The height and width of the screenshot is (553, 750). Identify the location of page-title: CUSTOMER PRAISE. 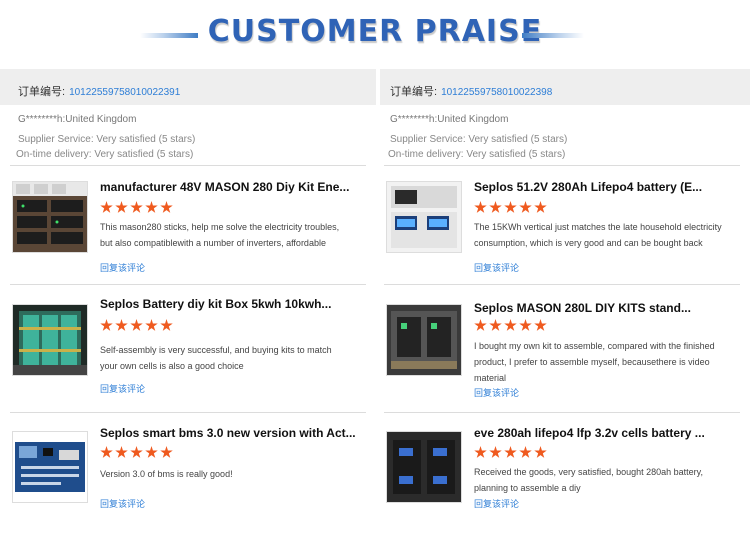
(375, 31).